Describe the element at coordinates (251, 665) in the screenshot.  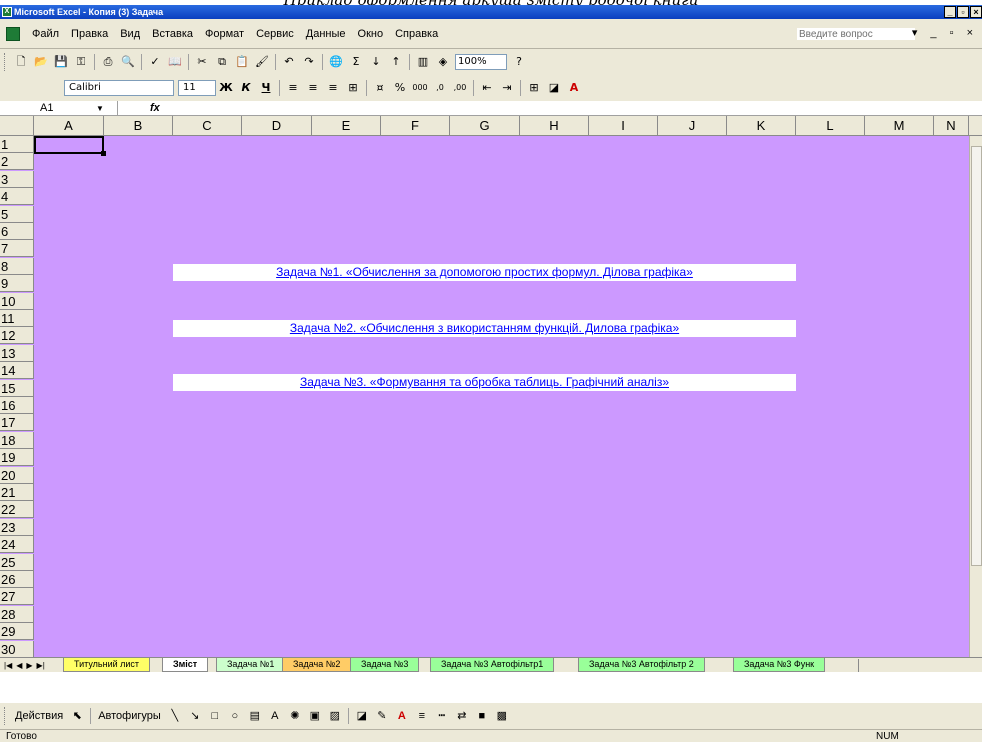
I see `sheet-tab: Задача №1` at that location.